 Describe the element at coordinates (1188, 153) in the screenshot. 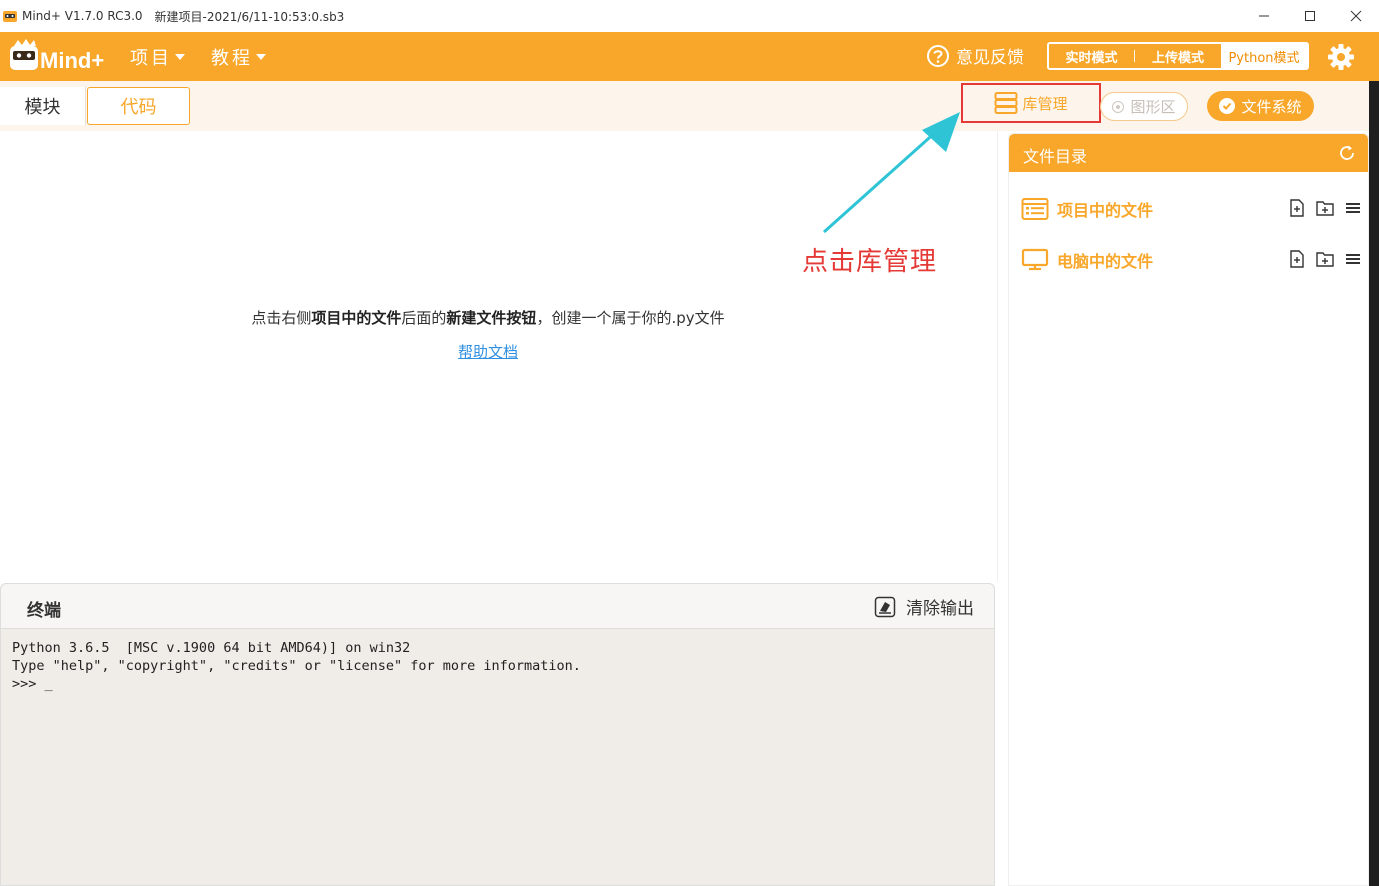

I see `file-directory-header: 文件目录` at that location.